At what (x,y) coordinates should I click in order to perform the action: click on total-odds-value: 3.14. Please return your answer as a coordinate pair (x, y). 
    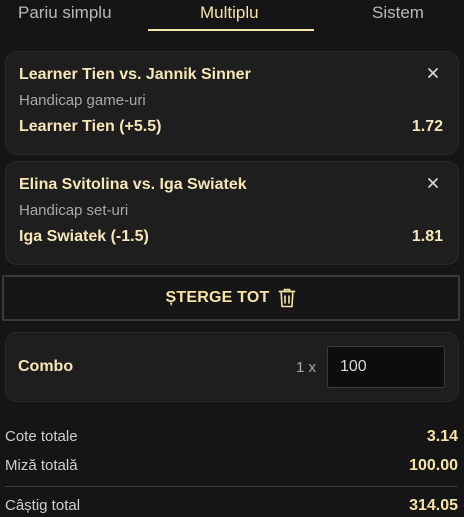
    Looking at the image, I should click on (442, 436).